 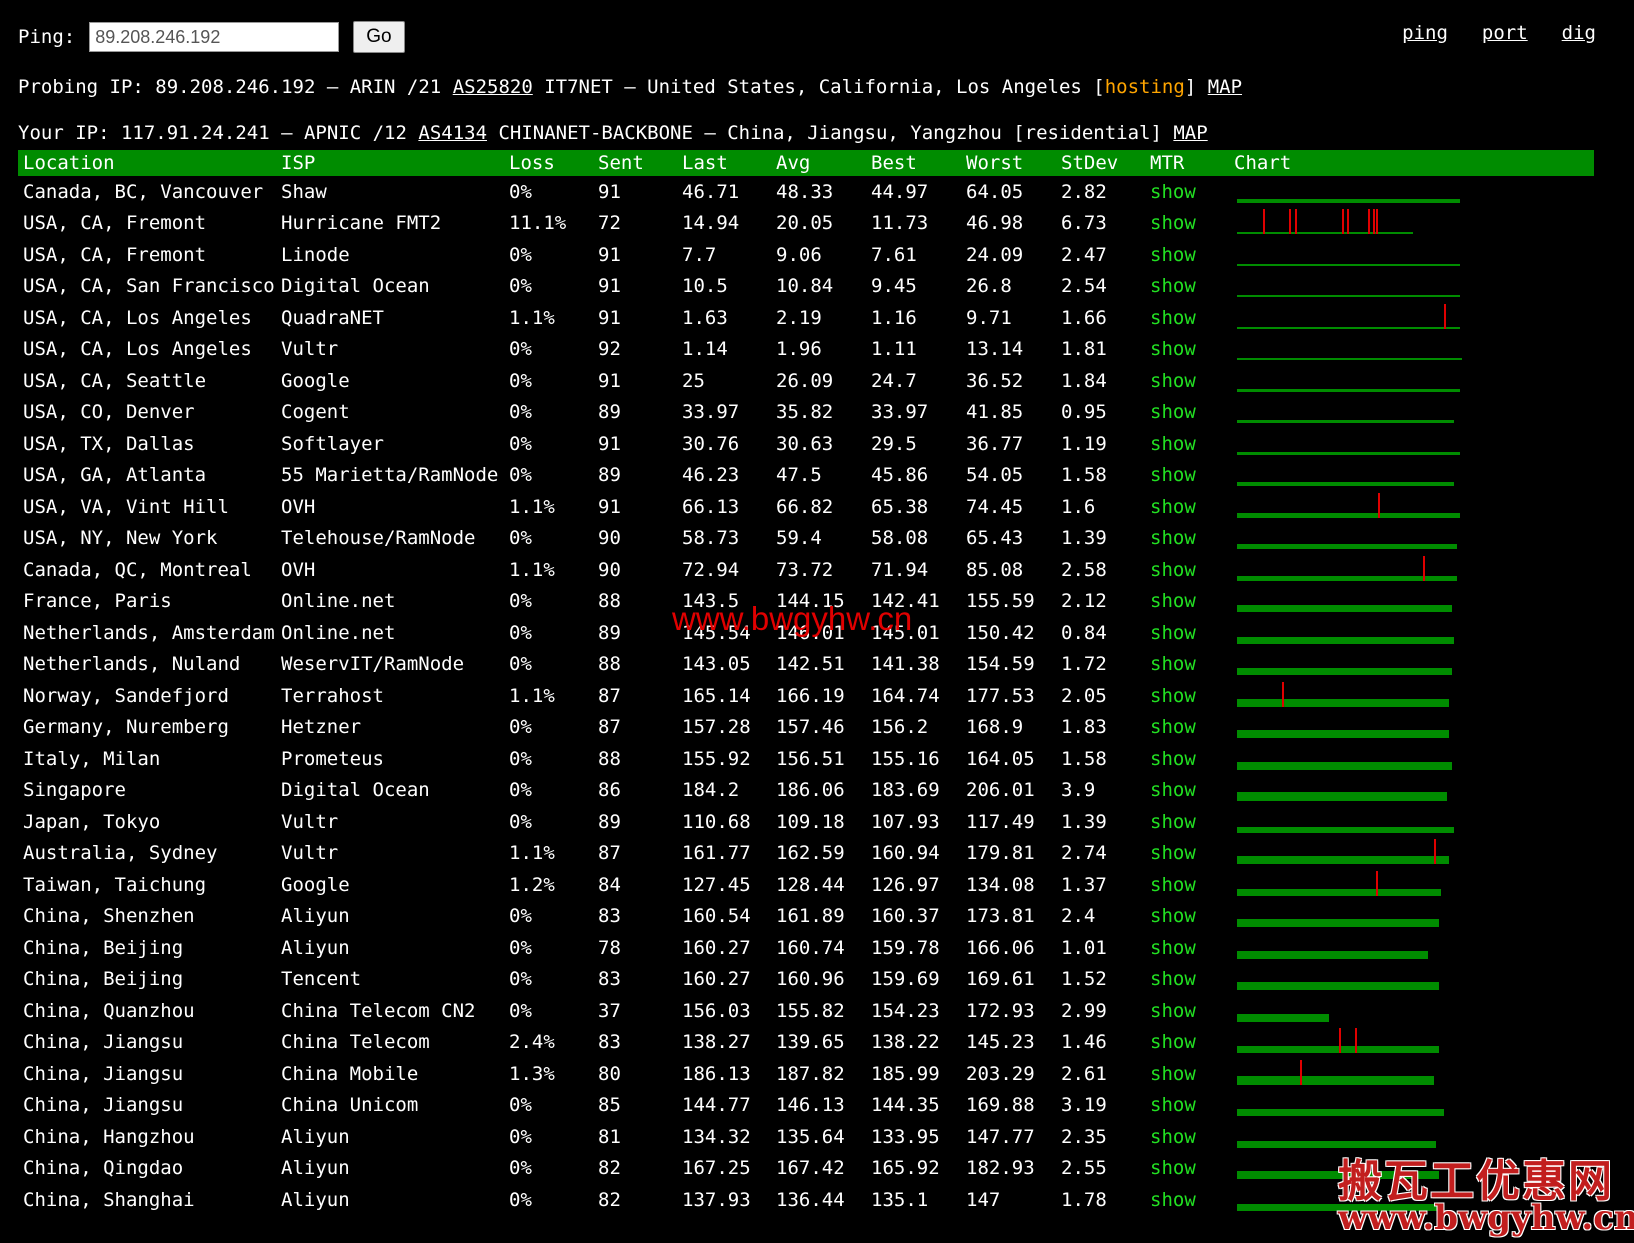 What do you see at coordinates (1084, 254) in the screenshot?
I see `cell-stdev: 2.47` at bounding box center [1084, 254].